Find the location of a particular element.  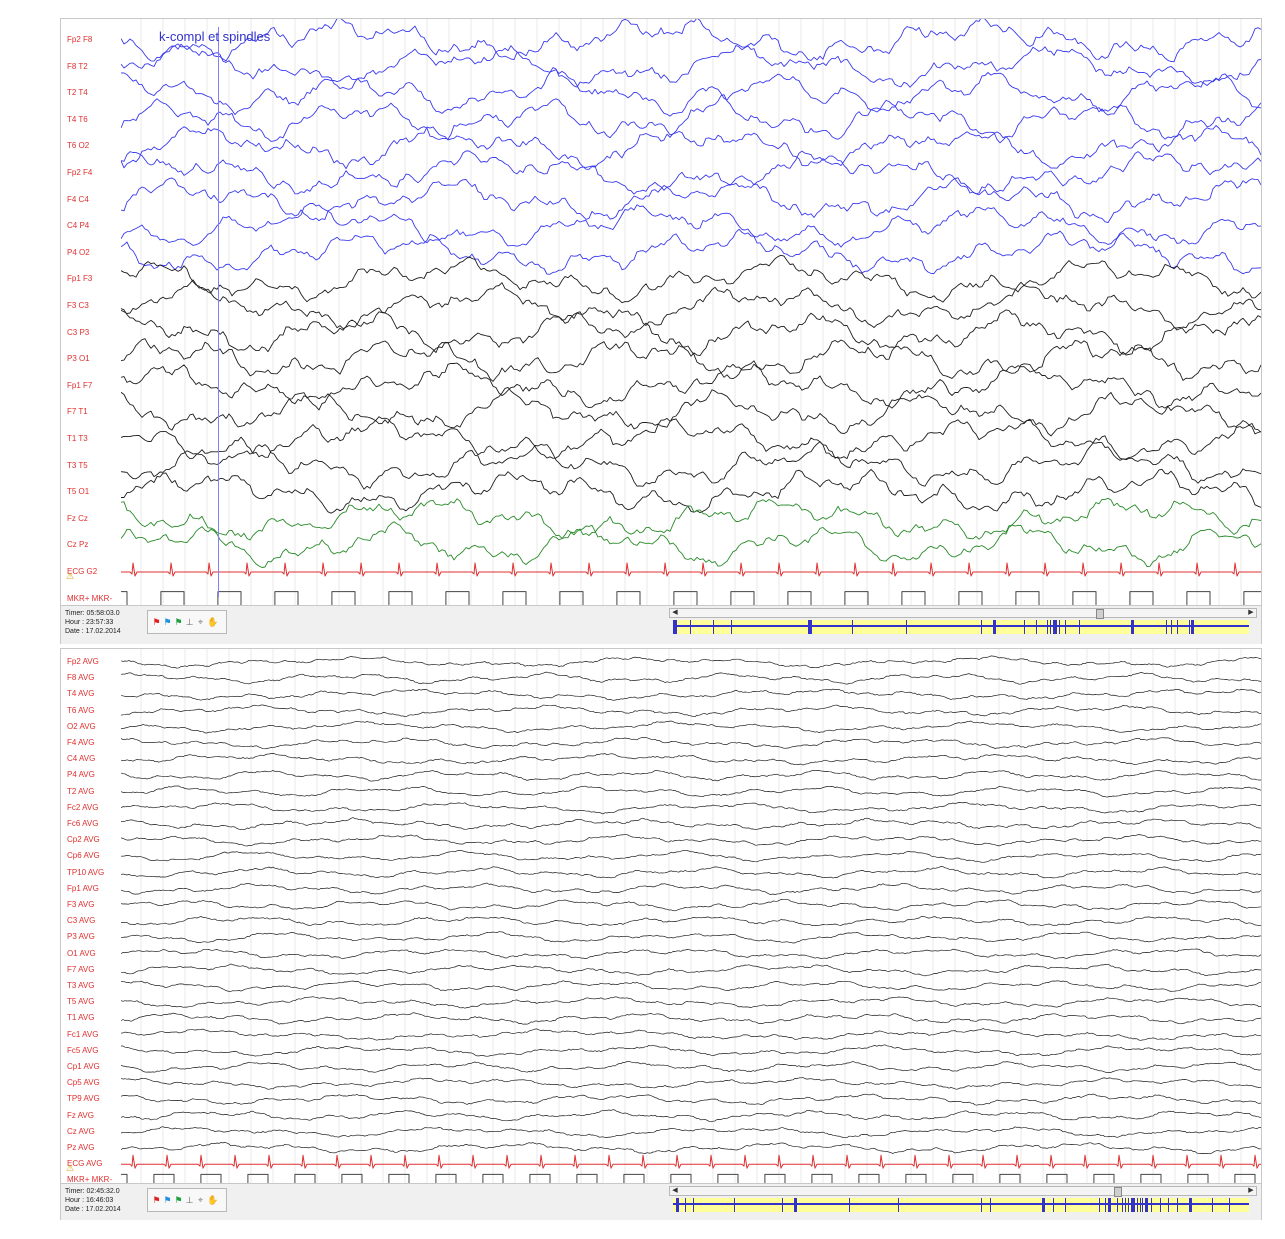

channel-label-p4-avg: P4 AVG is located at coordinates (81, 774).